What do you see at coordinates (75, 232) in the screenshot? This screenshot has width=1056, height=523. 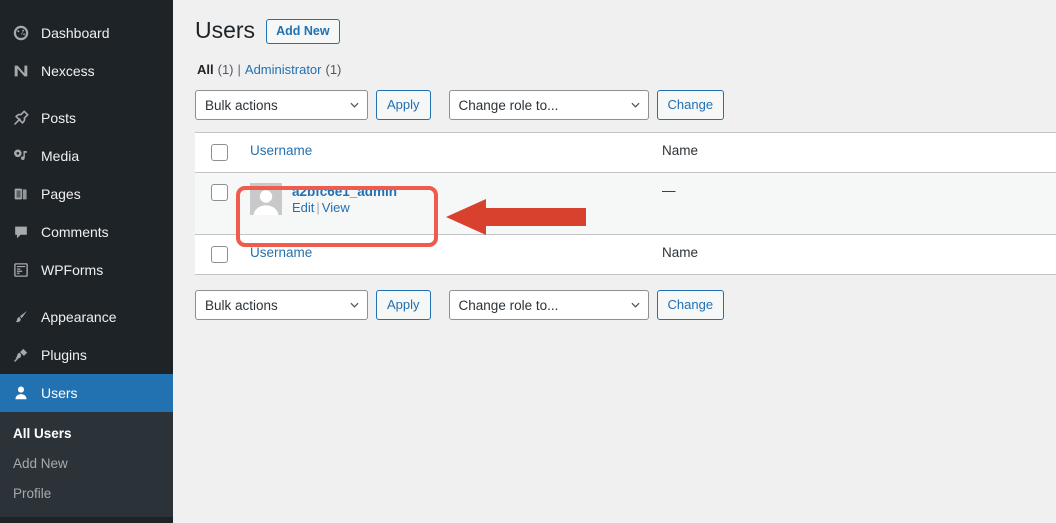 I see `sidebar-item-label: Comments` at bounding box center [75, 232].